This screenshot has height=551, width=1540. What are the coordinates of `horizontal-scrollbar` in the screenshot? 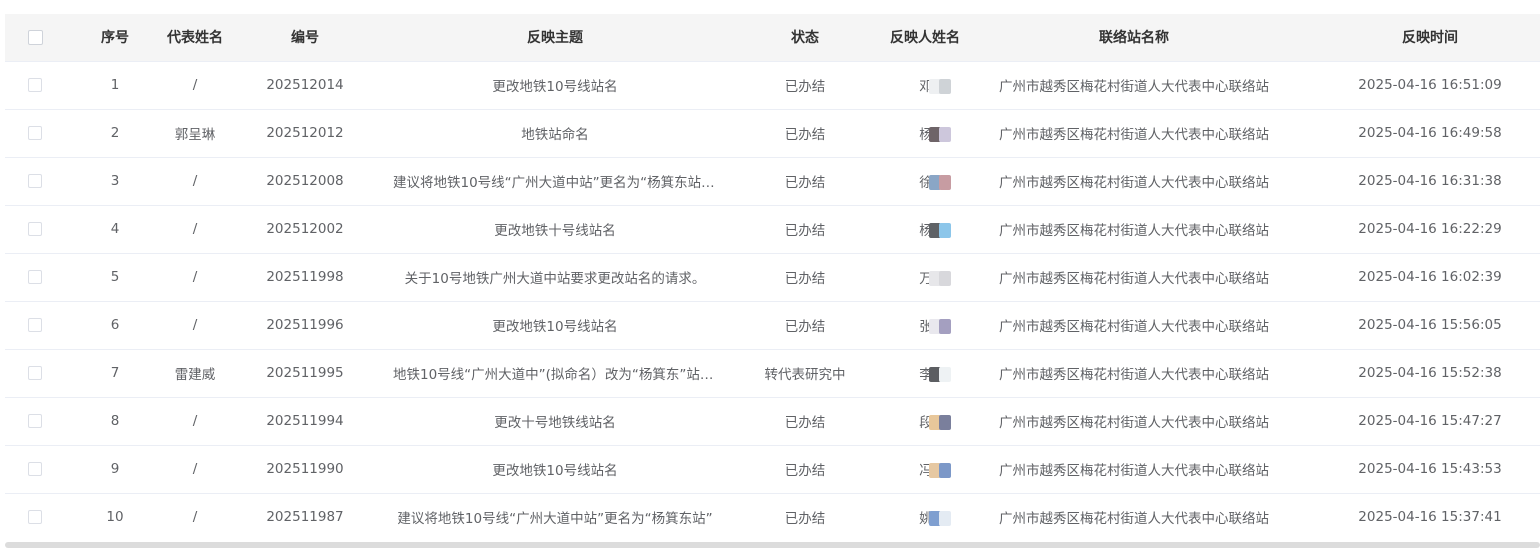 It's located at (772, 546).